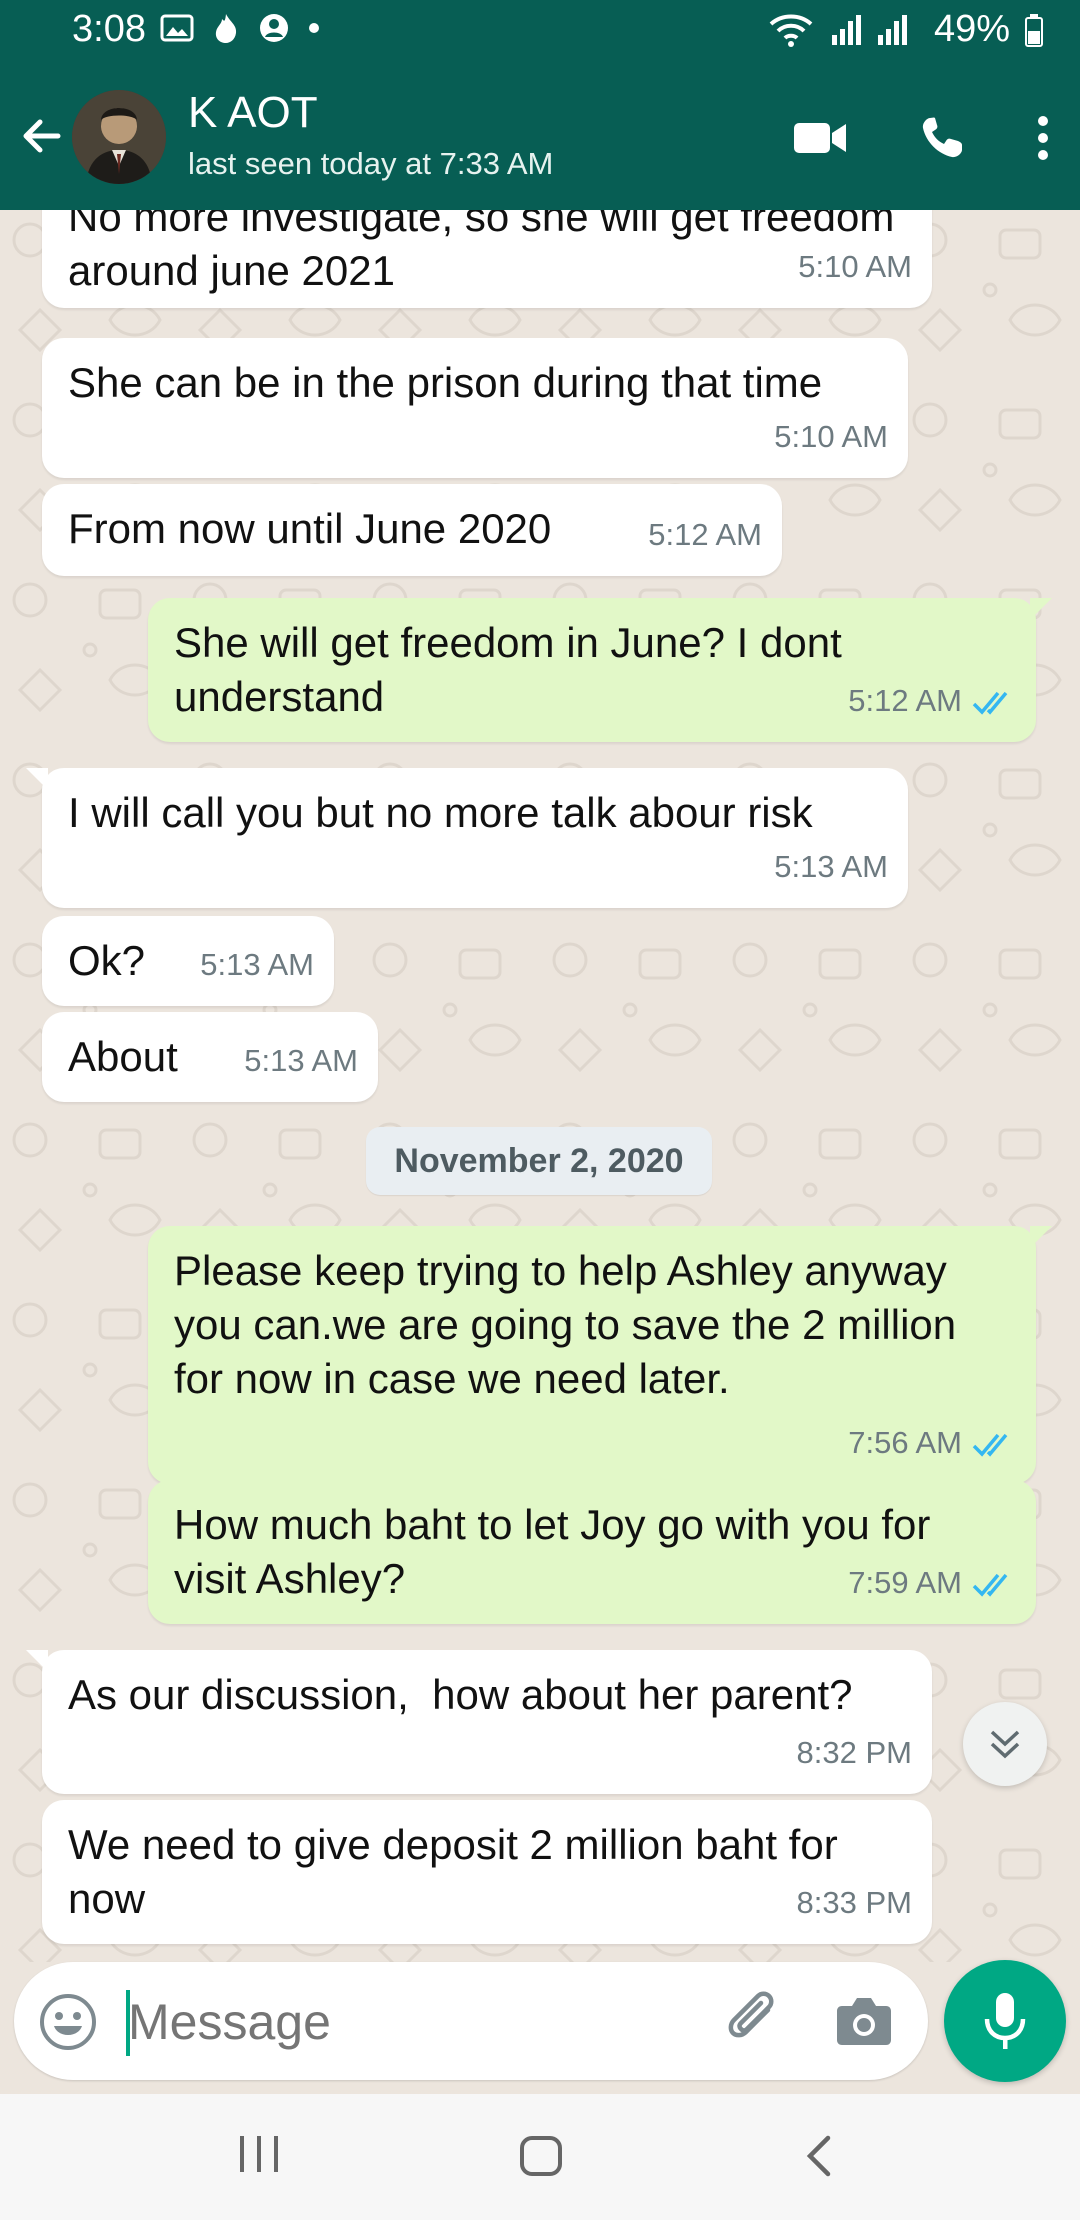 This screenshot has width=1080, height=2220. I want to click on signal-icon, so click(869, 29).